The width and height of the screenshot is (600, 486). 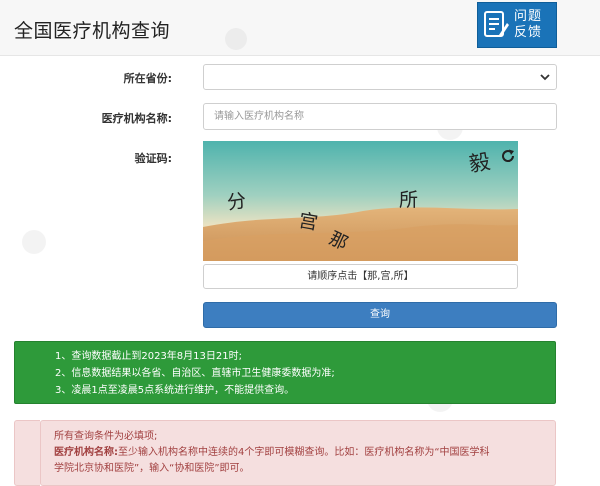 I want to click on feedback-icon, so click(x=496, y=24).